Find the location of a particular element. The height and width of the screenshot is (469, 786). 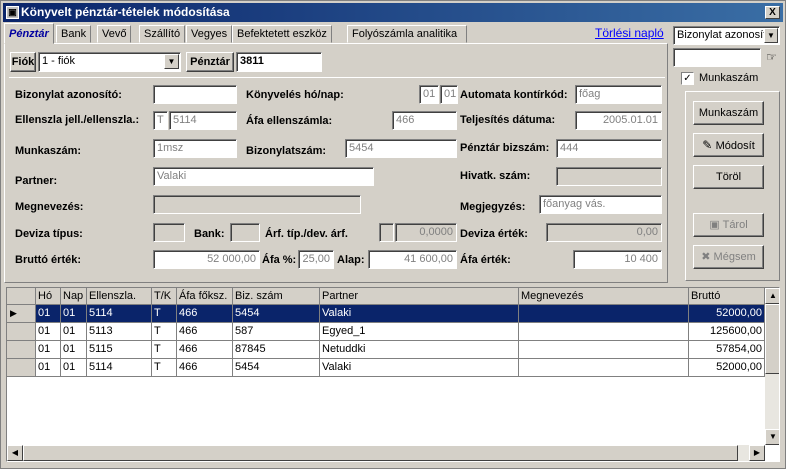

col-partner: Partner is located at coordinates (419, 296).